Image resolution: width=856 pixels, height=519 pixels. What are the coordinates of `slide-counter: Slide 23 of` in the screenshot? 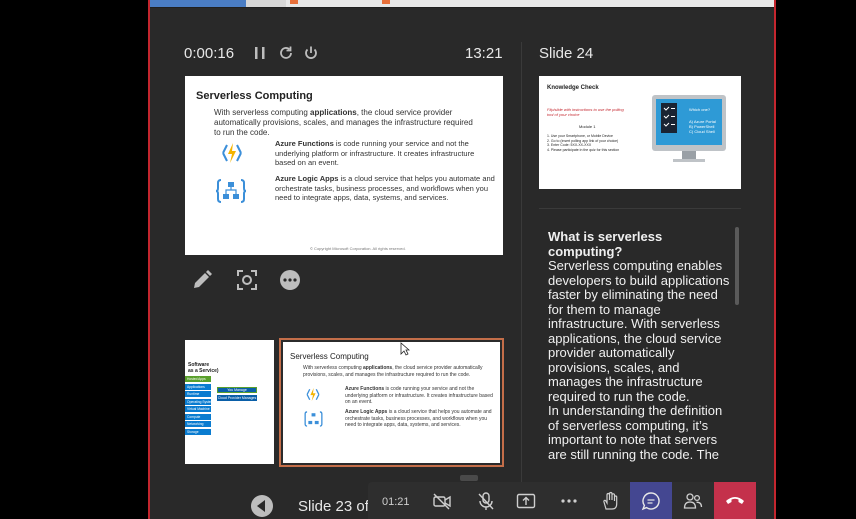 It's located at (333, 506).